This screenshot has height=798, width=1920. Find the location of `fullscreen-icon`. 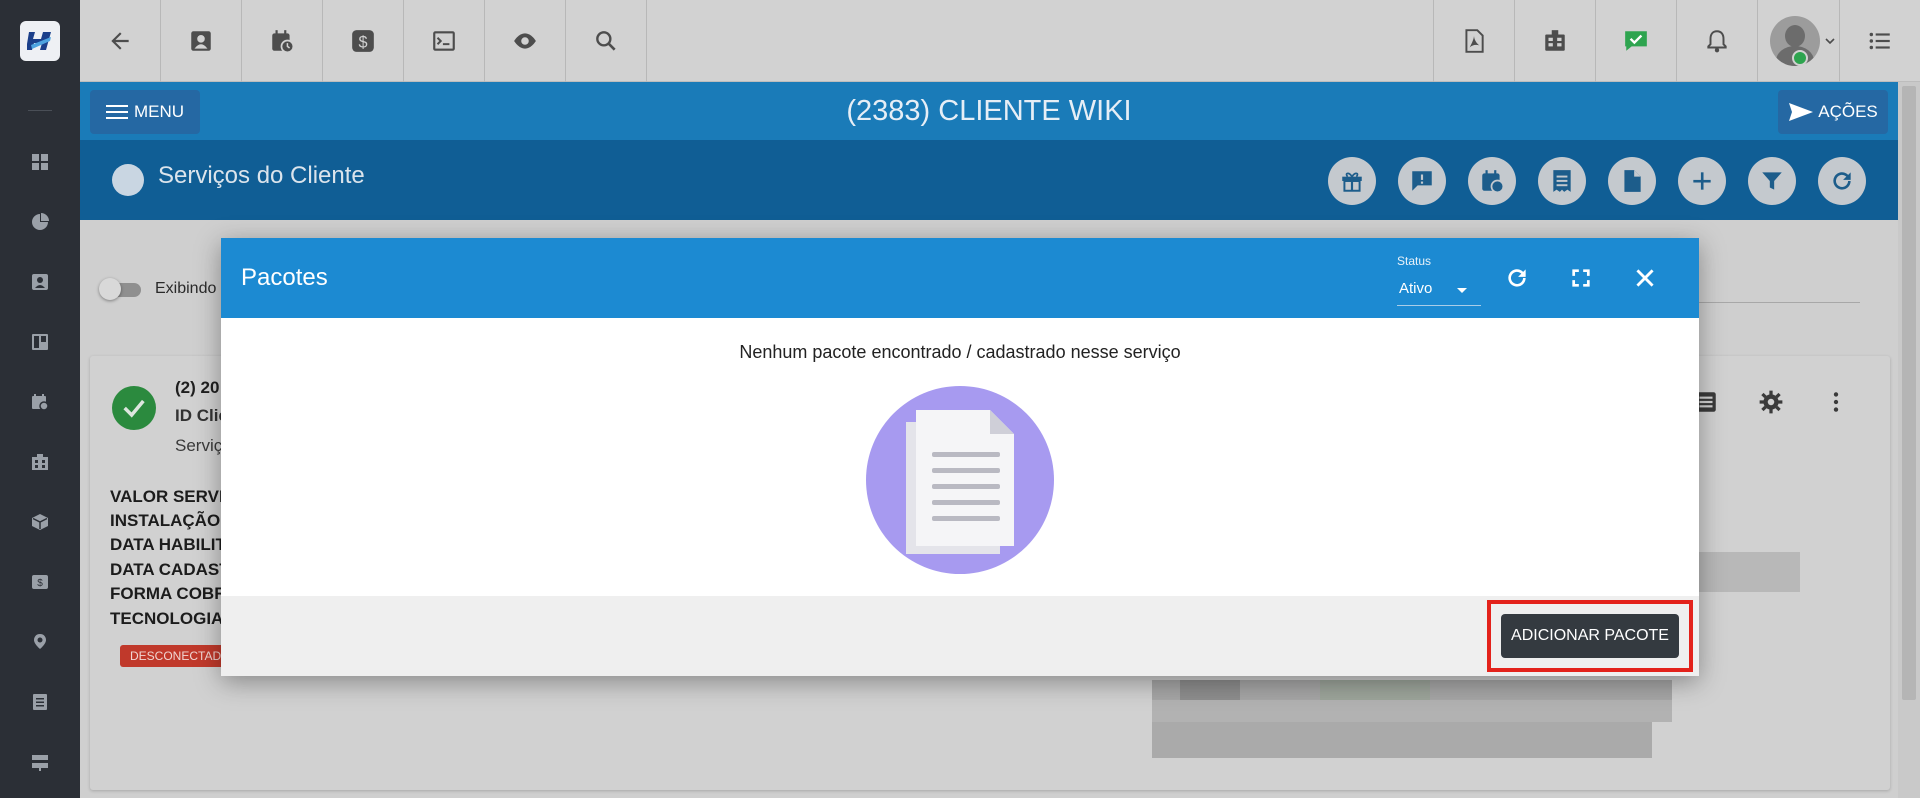

fullscreen-icon is located at coordinates (1581, 278).